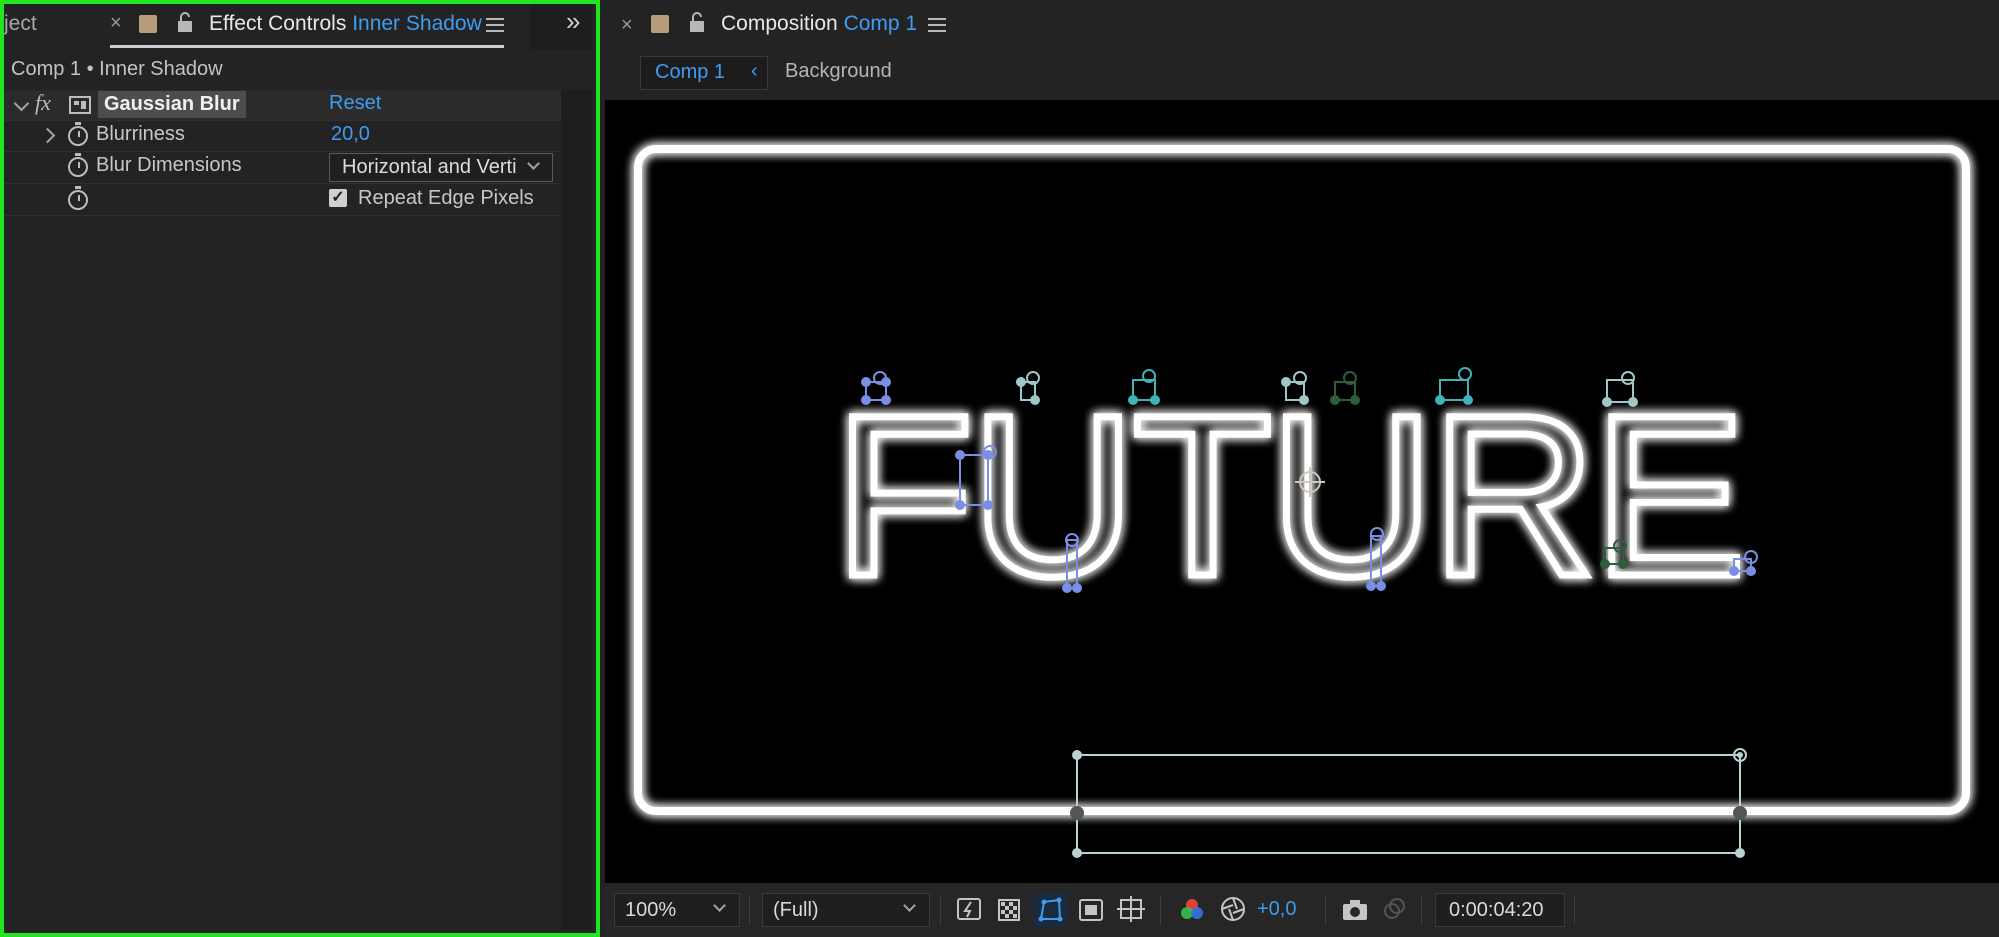 Image resolution: width=1999 pixels, height=937 pixels. Describe the element at coordinates (1131, 910) in the screenshot. I see `guides-icon` at that location.